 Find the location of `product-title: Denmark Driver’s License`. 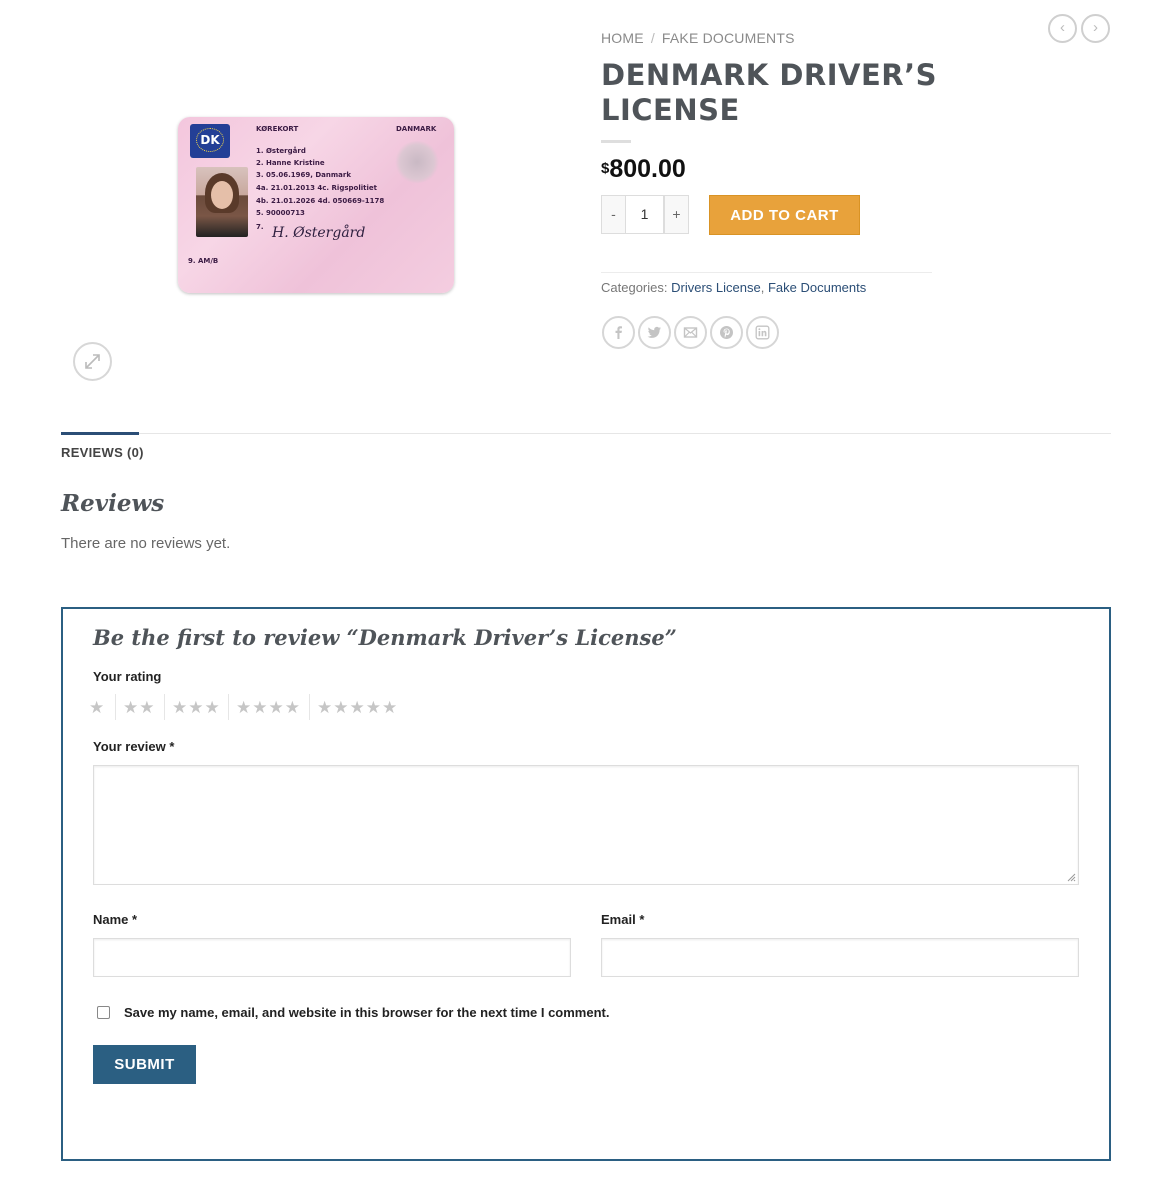

product-title: Denmark Driver’s License is located at coordinates (769, 92).